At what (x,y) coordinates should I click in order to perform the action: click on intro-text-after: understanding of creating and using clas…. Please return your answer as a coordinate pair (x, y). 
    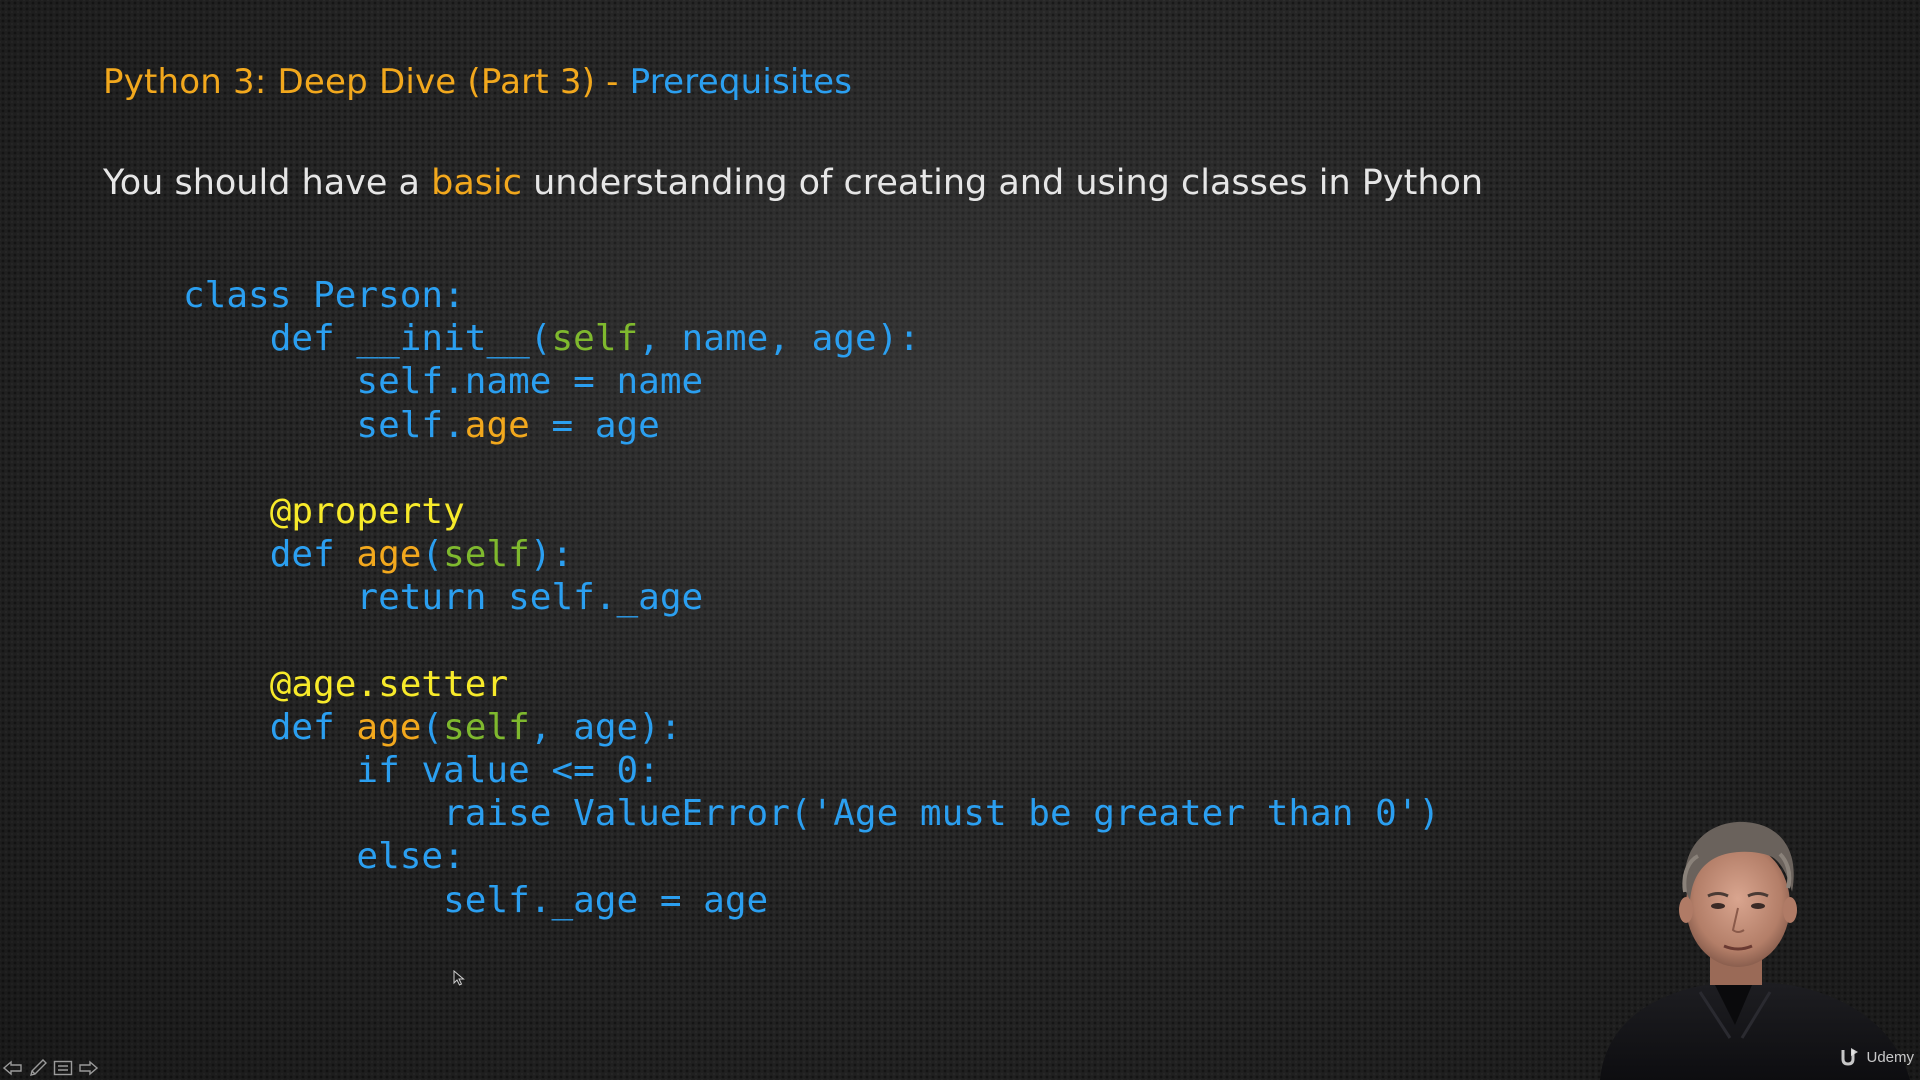
    Looking at the image, I should click on (1002, 183).